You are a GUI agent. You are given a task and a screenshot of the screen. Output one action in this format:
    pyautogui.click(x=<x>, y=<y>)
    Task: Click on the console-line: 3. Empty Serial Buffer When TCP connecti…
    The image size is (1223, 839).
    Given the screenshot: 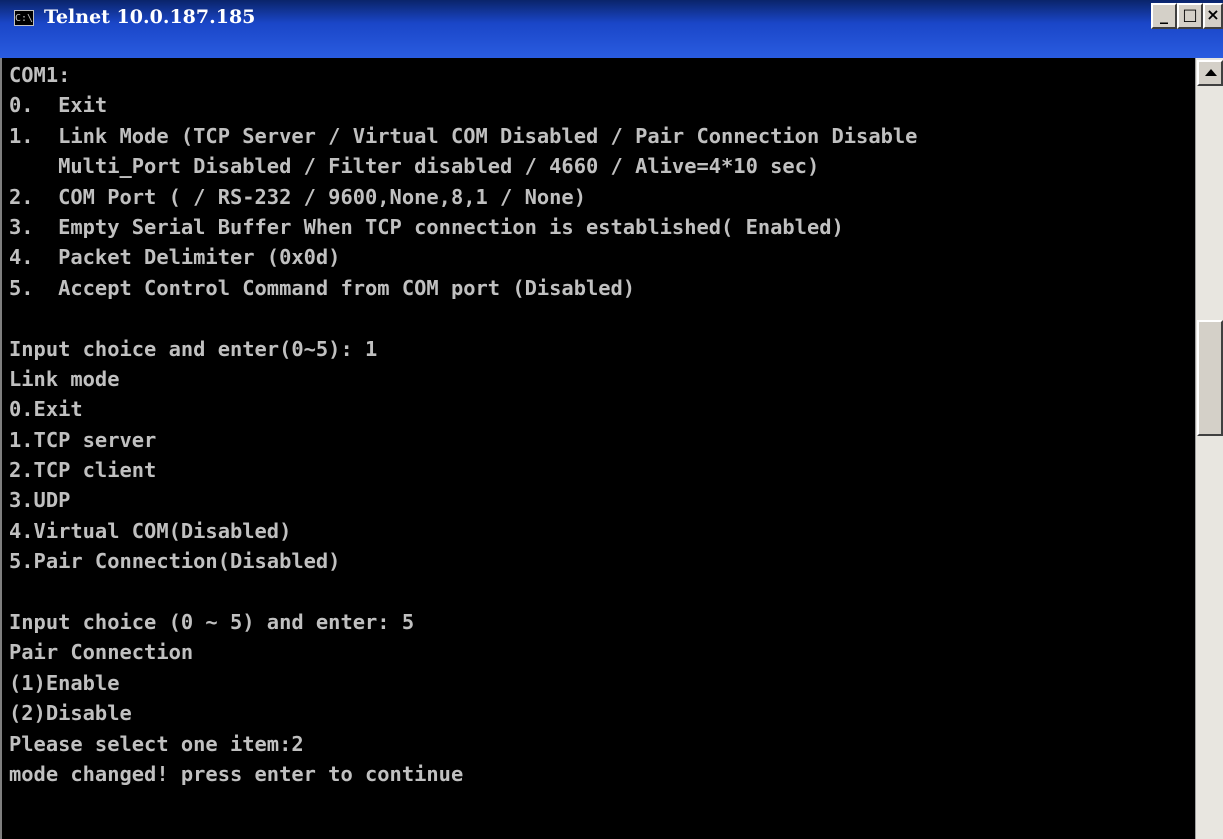 What is the action you would take?
    pyautogui.click(x=426, y=226)
    